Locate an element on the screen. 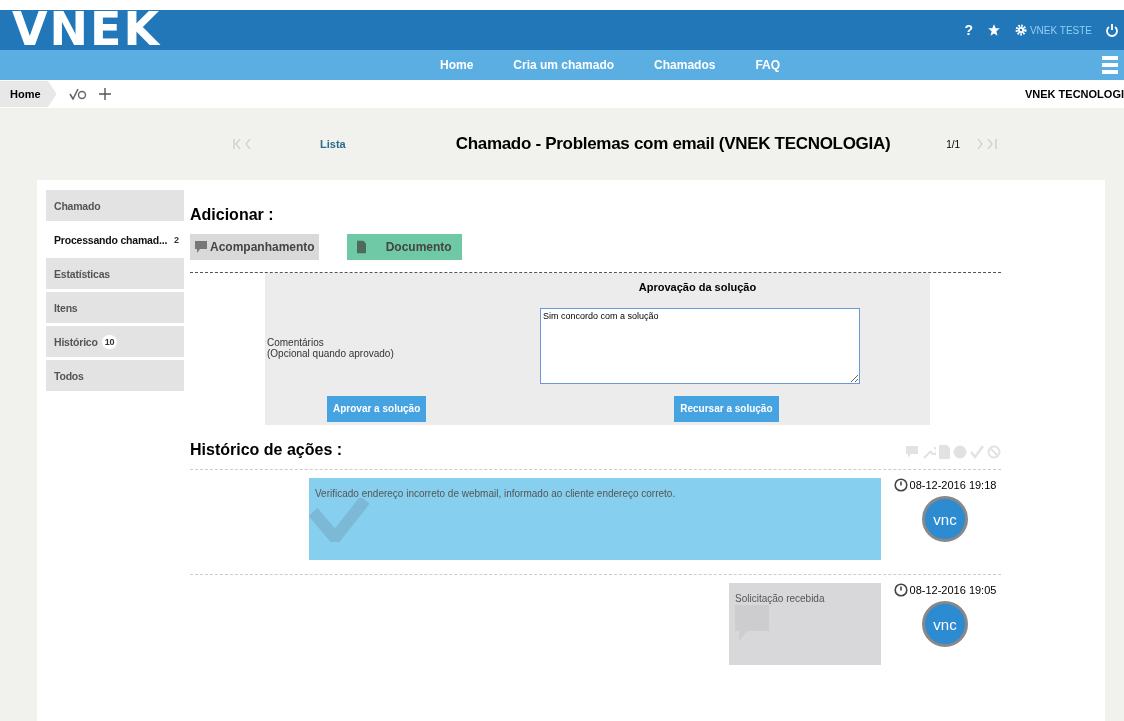 This screenshot has width=1124, height=721. document-icon is located at coordinates (361, 247).